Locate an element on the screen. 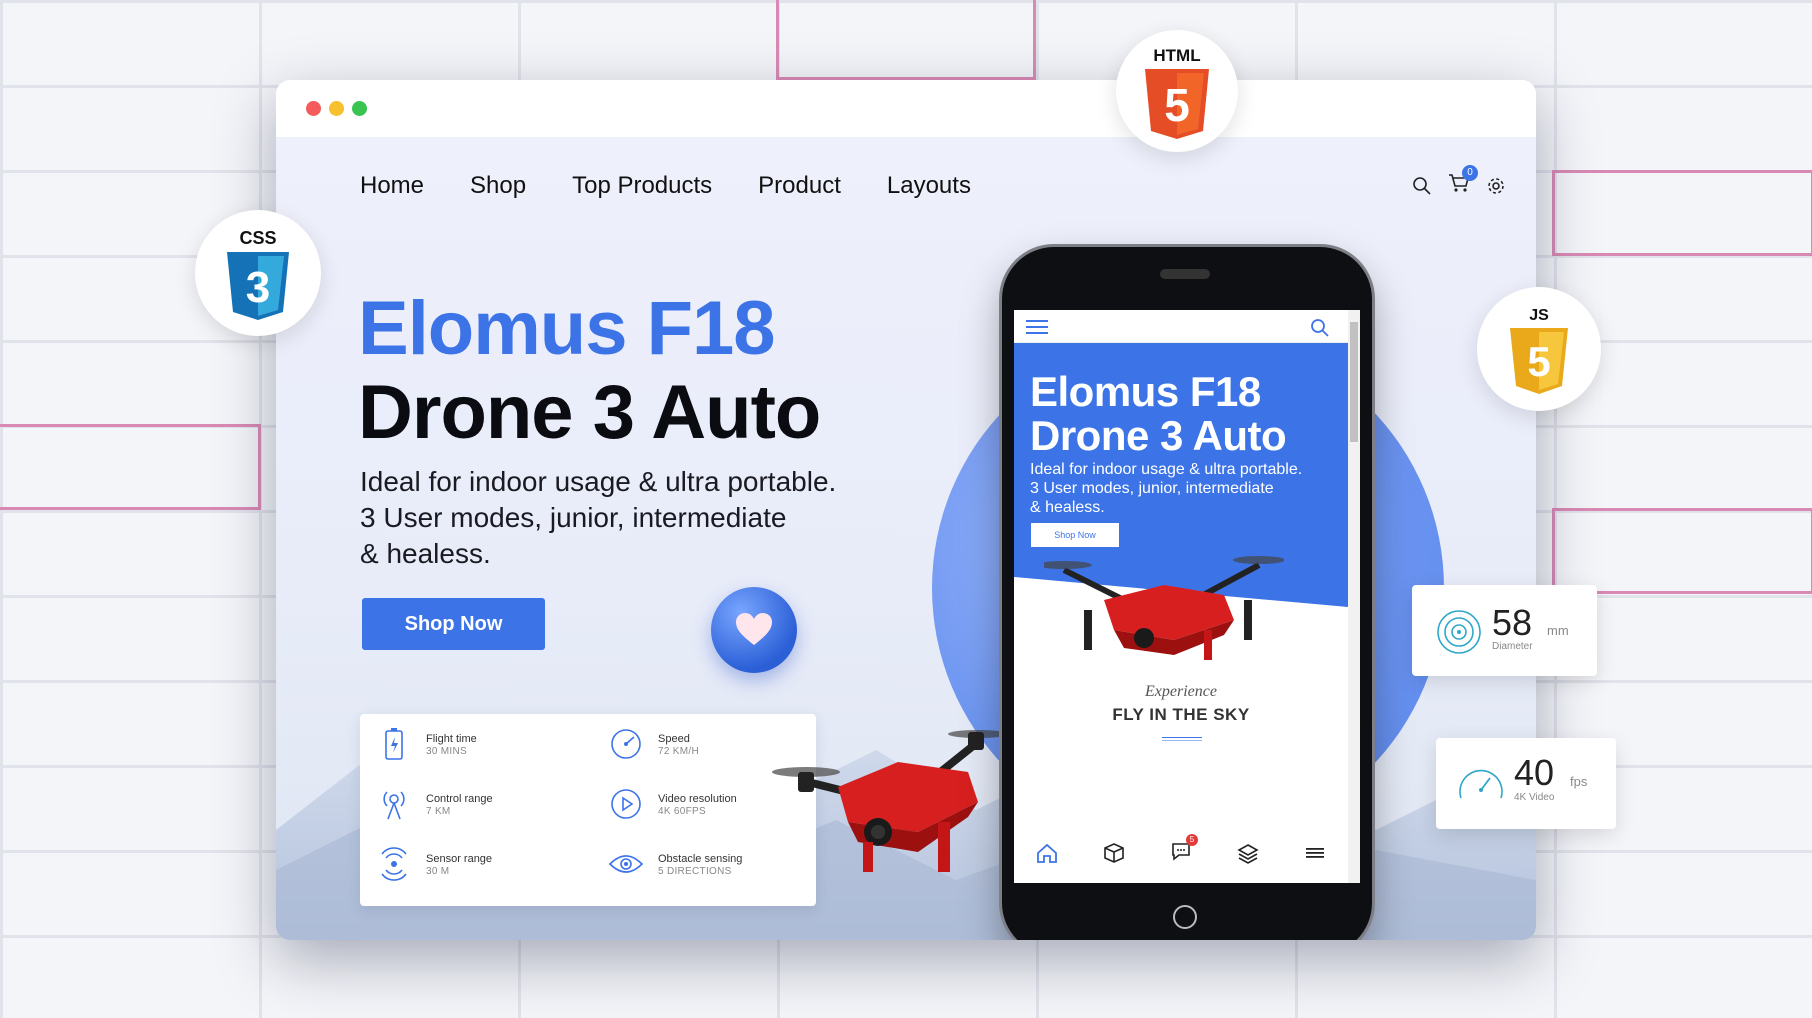 The image size is (1812, 1018). css3-label: CSS is located at coordinates (257, 238).